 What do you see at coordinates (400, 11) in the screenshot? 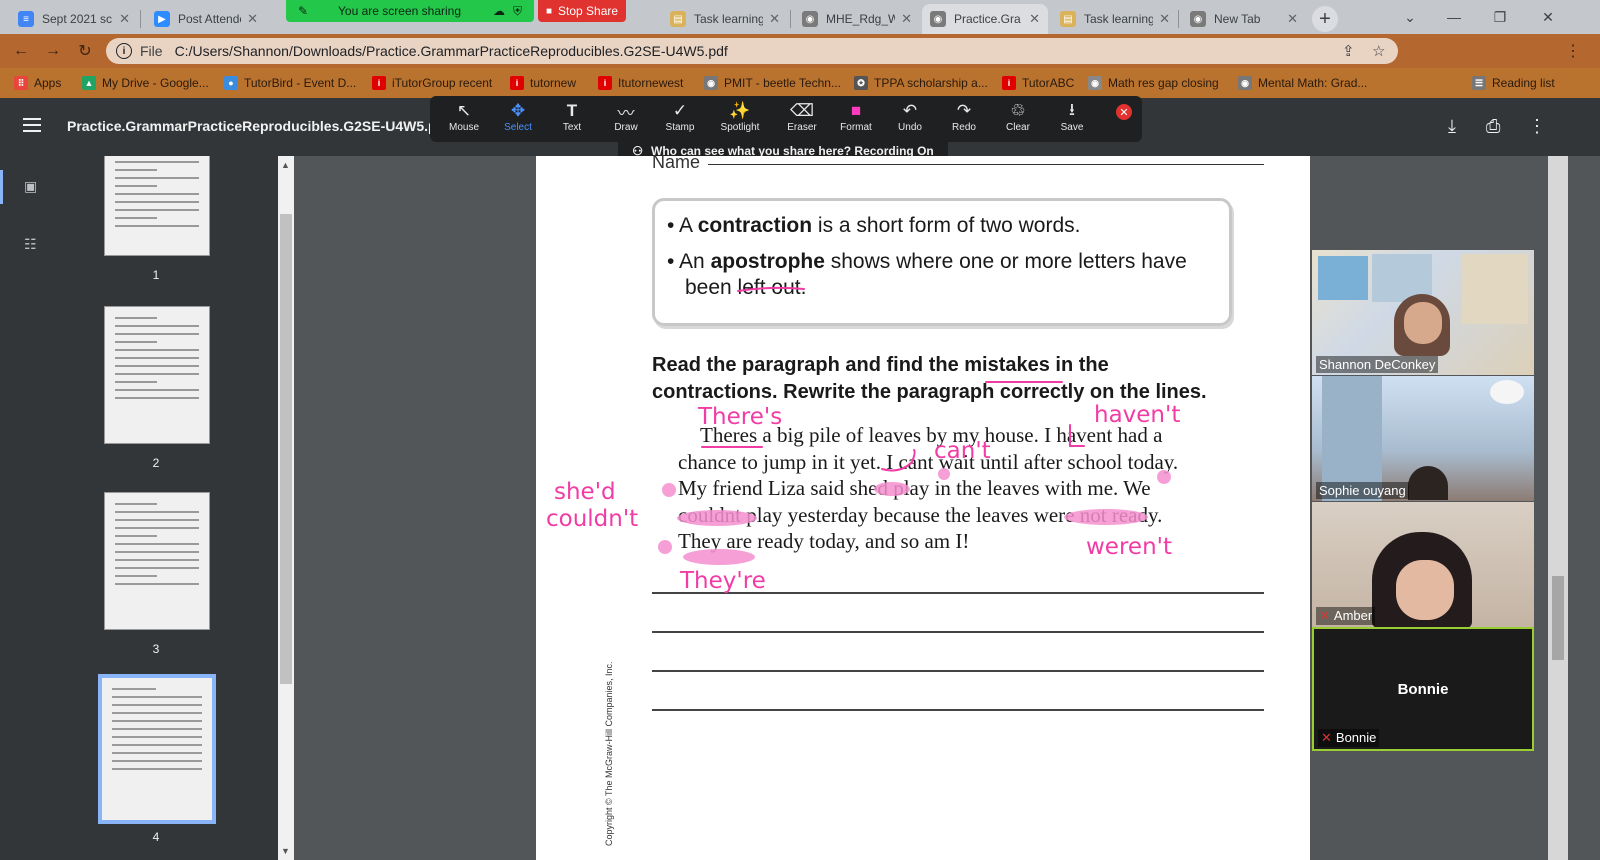
I see `screen-sharing-label: You are screen sharing` at bounding box center [400, 11].